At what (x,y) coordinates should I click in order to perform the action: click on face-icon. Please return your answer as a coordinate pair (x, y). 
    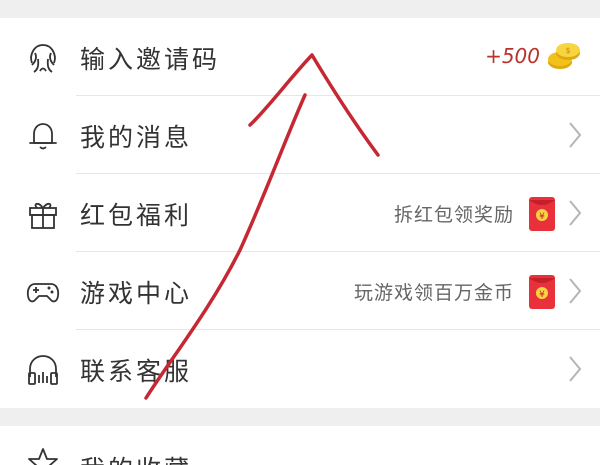
    Looking at the image, I should click on (43, 58).